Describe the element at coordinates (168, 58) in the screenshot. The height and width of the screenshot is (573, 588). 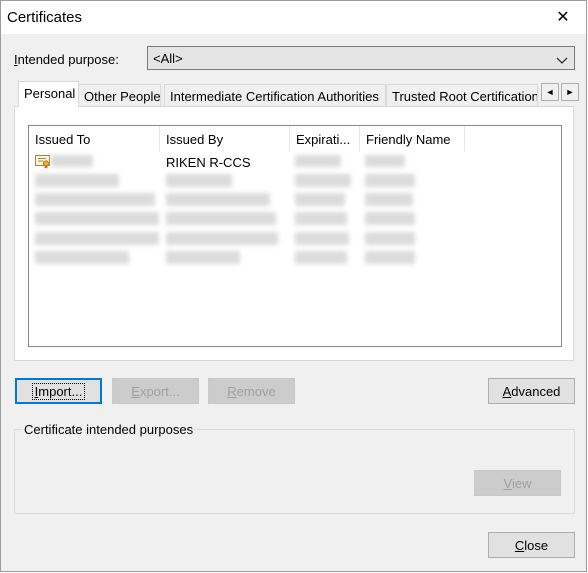
I see `intended-purpose-value: <All>` at that location.